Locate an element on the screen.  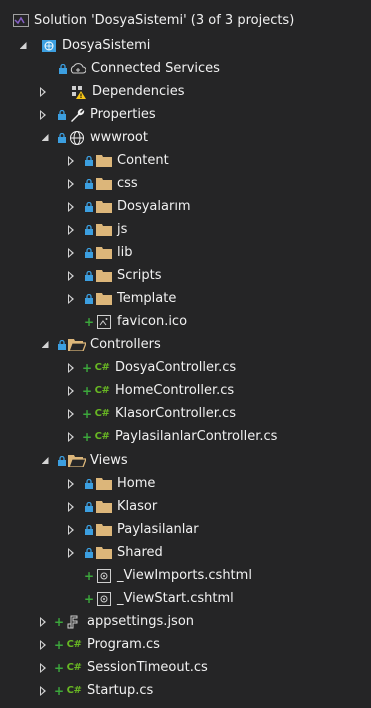
folder-scripts-node: Scripts is located at coordinates (185, 275).